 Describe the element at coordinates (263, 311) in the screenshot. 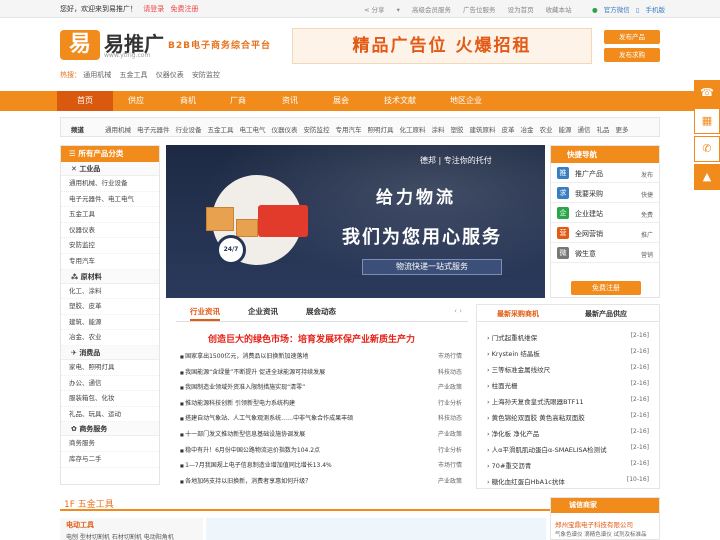

I see `tab-company-news: 企业资讯` at that location.